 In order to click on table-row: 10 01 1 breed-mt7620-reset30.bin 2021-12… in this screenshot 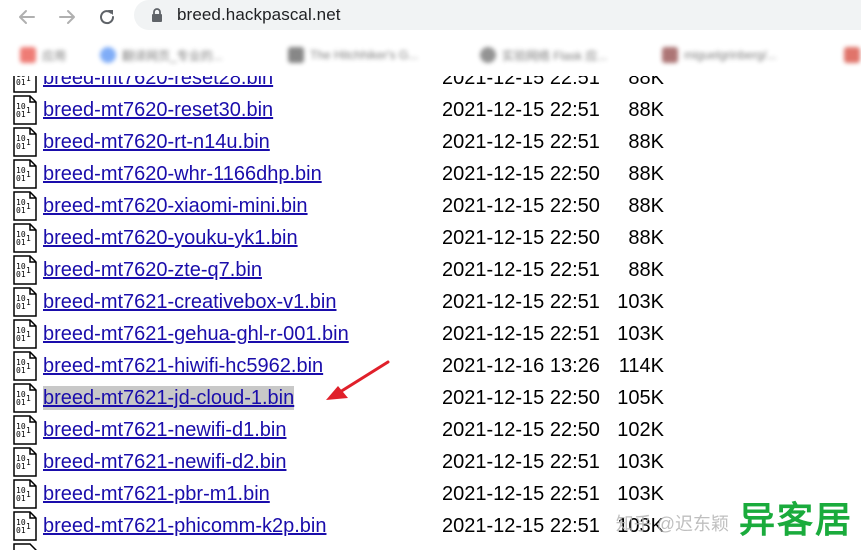, I will do `click(430, 110)`.